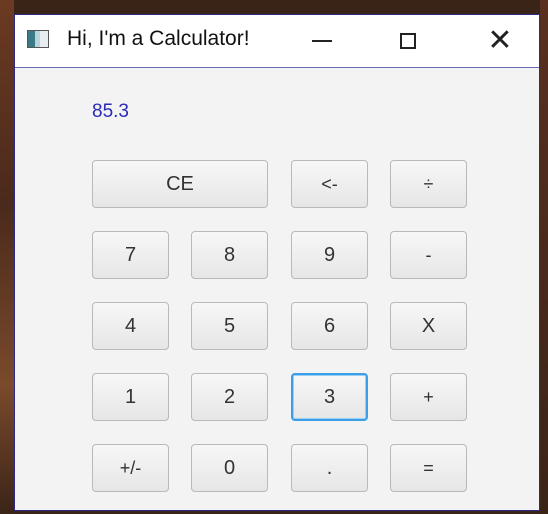 This screenshot has width=548, height=514. Describe the element at coordinates (229, 255) in the screenshot. I see `digit-8-button: 8` at that location.